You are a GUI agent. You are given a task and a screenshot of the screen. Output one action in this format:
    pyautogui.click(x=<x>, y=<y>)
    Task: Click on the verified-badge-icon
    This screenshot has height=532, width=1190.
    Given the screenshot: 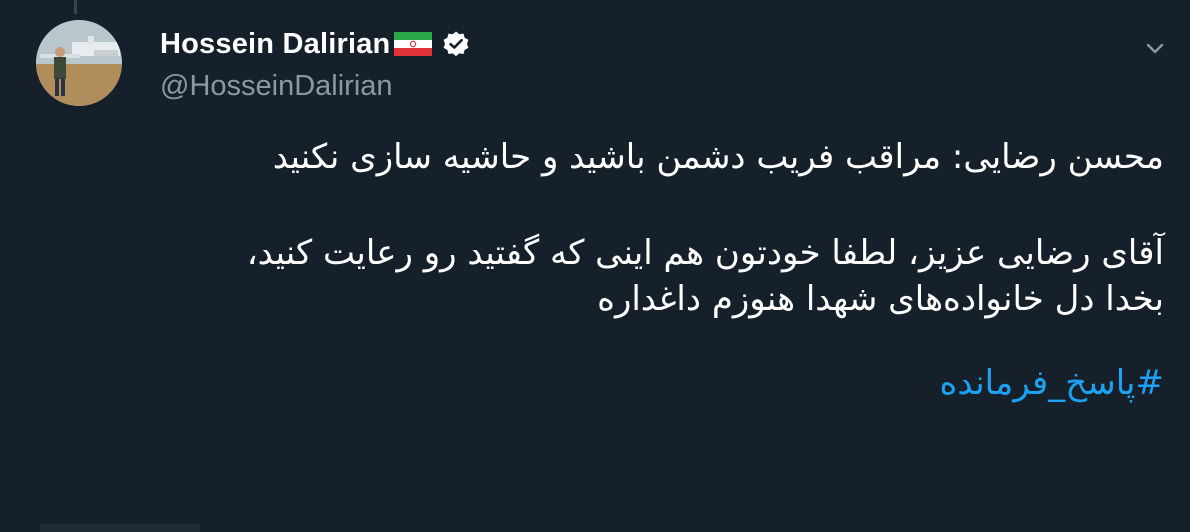 What is the action you would take?
    pyautogui.click(x=456, y=44)
    